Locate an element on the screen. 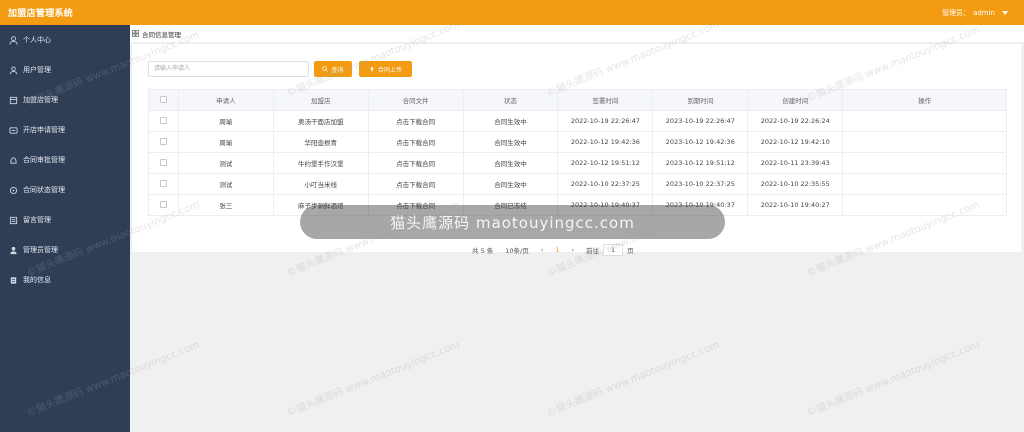  expire-time-cell: 2023-10-12 19:51:12 is located at coordinates (700, 163).